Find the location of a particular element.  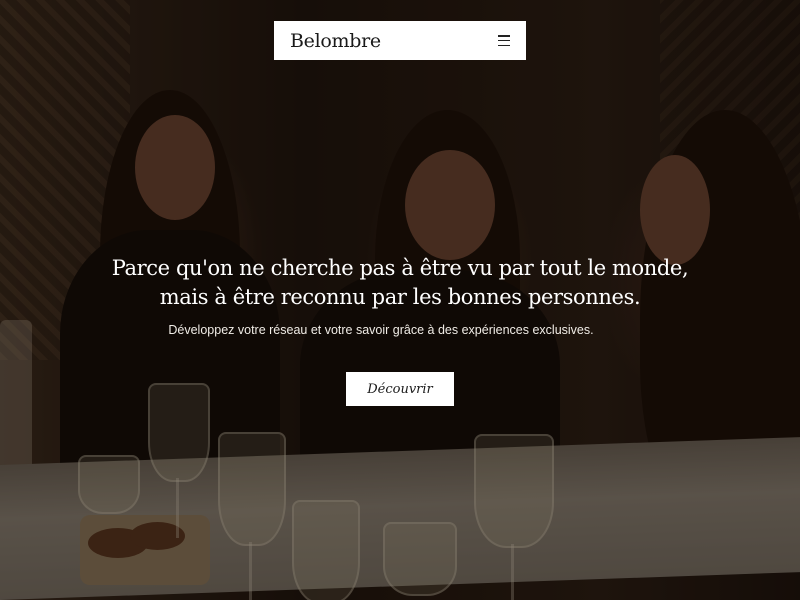

hamburger-menu-icon is located at coordinates (504, 40).